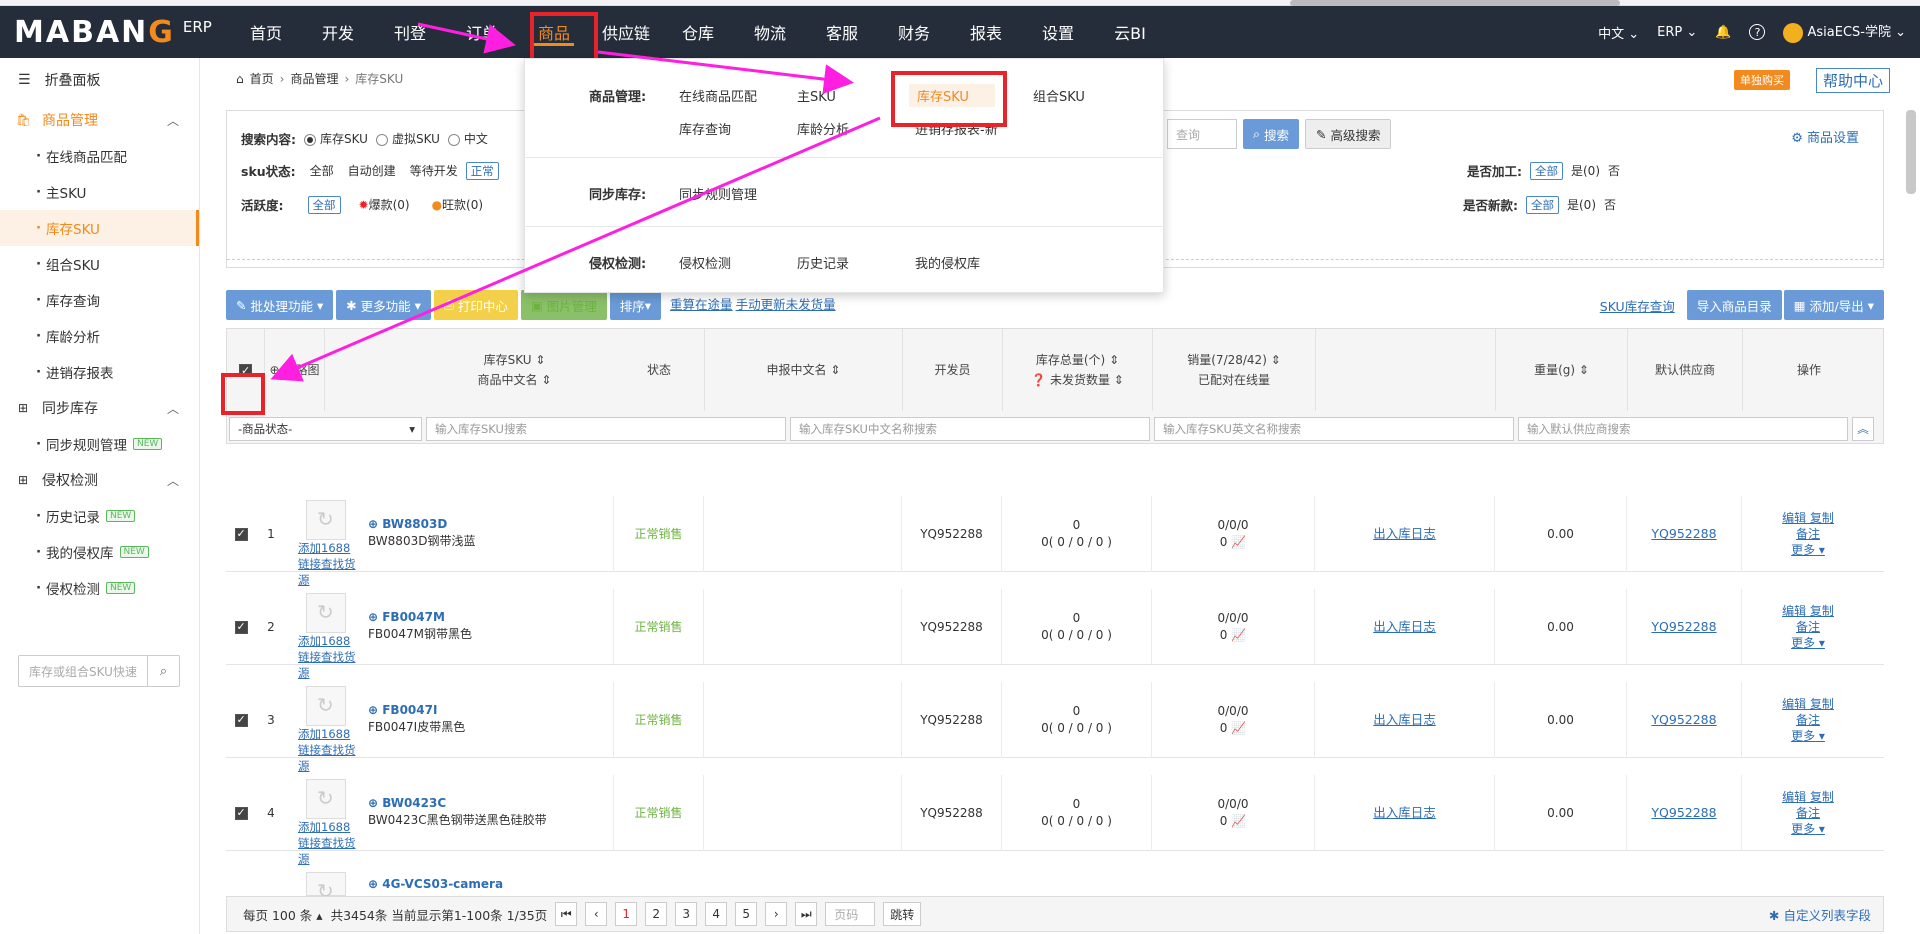  What do you see at coordinates (1637, 305) in the screenshot?
I see `sku-stock-query-link: SKU库存查询` at bounding box center [1637, 305].